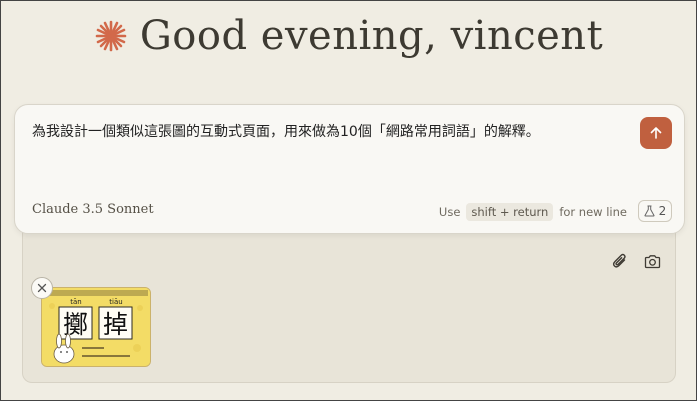 The width and height of the screenshot is (697, 401). Describe the element at coordinates (115, 324) in the screenshot. I see `char-right: 掉` at that location.